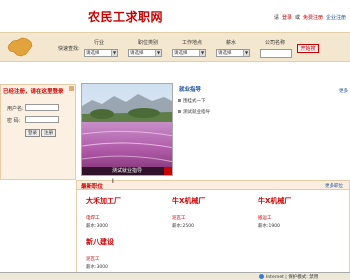  Describe the element at coordinates (42, 119) in the screenshot. I see `password-input` at that location.